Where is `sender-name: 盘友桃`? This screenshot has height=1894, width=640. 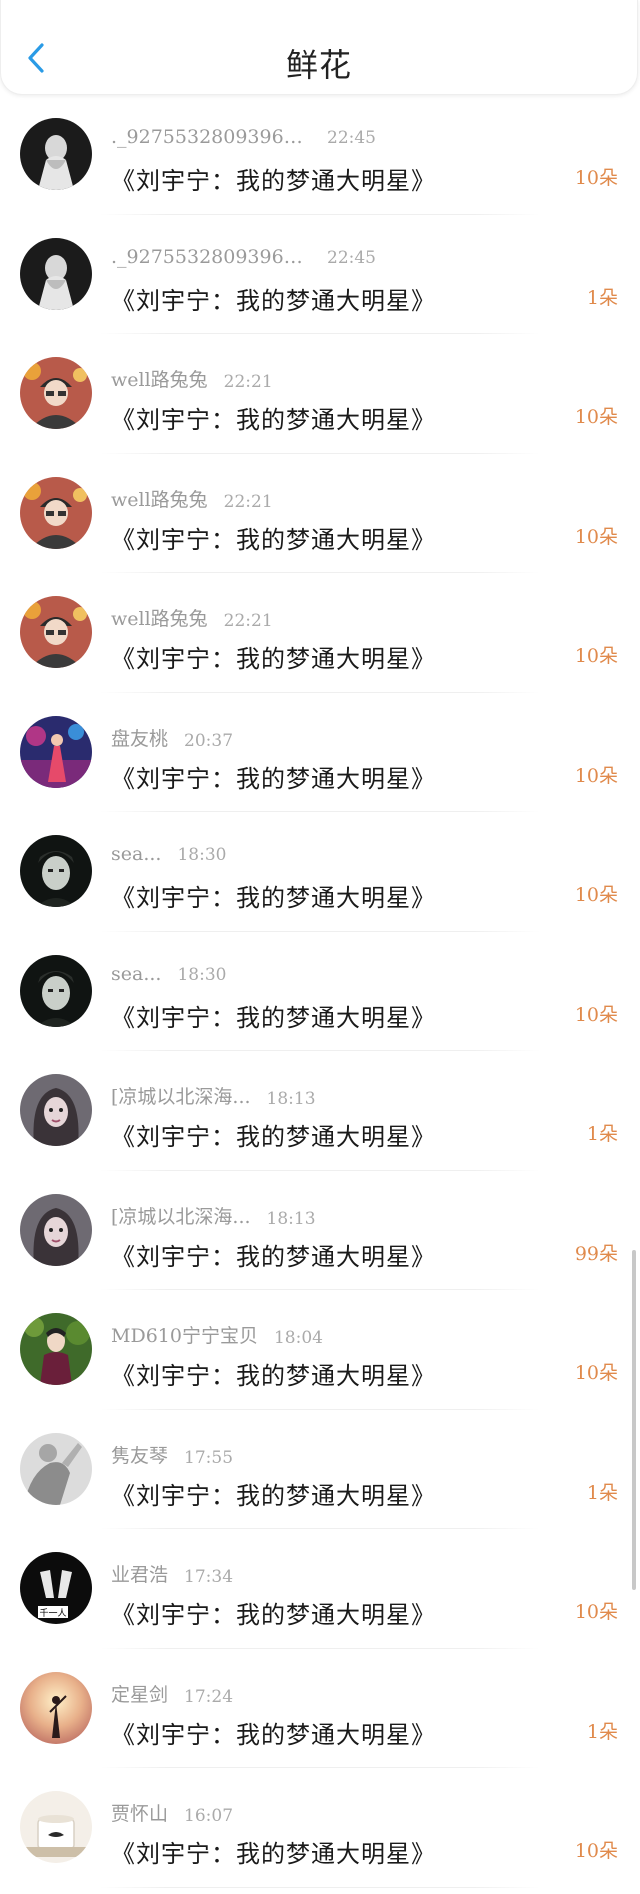 sender-name: 盘友桃 is located at coordinates (140, 738).